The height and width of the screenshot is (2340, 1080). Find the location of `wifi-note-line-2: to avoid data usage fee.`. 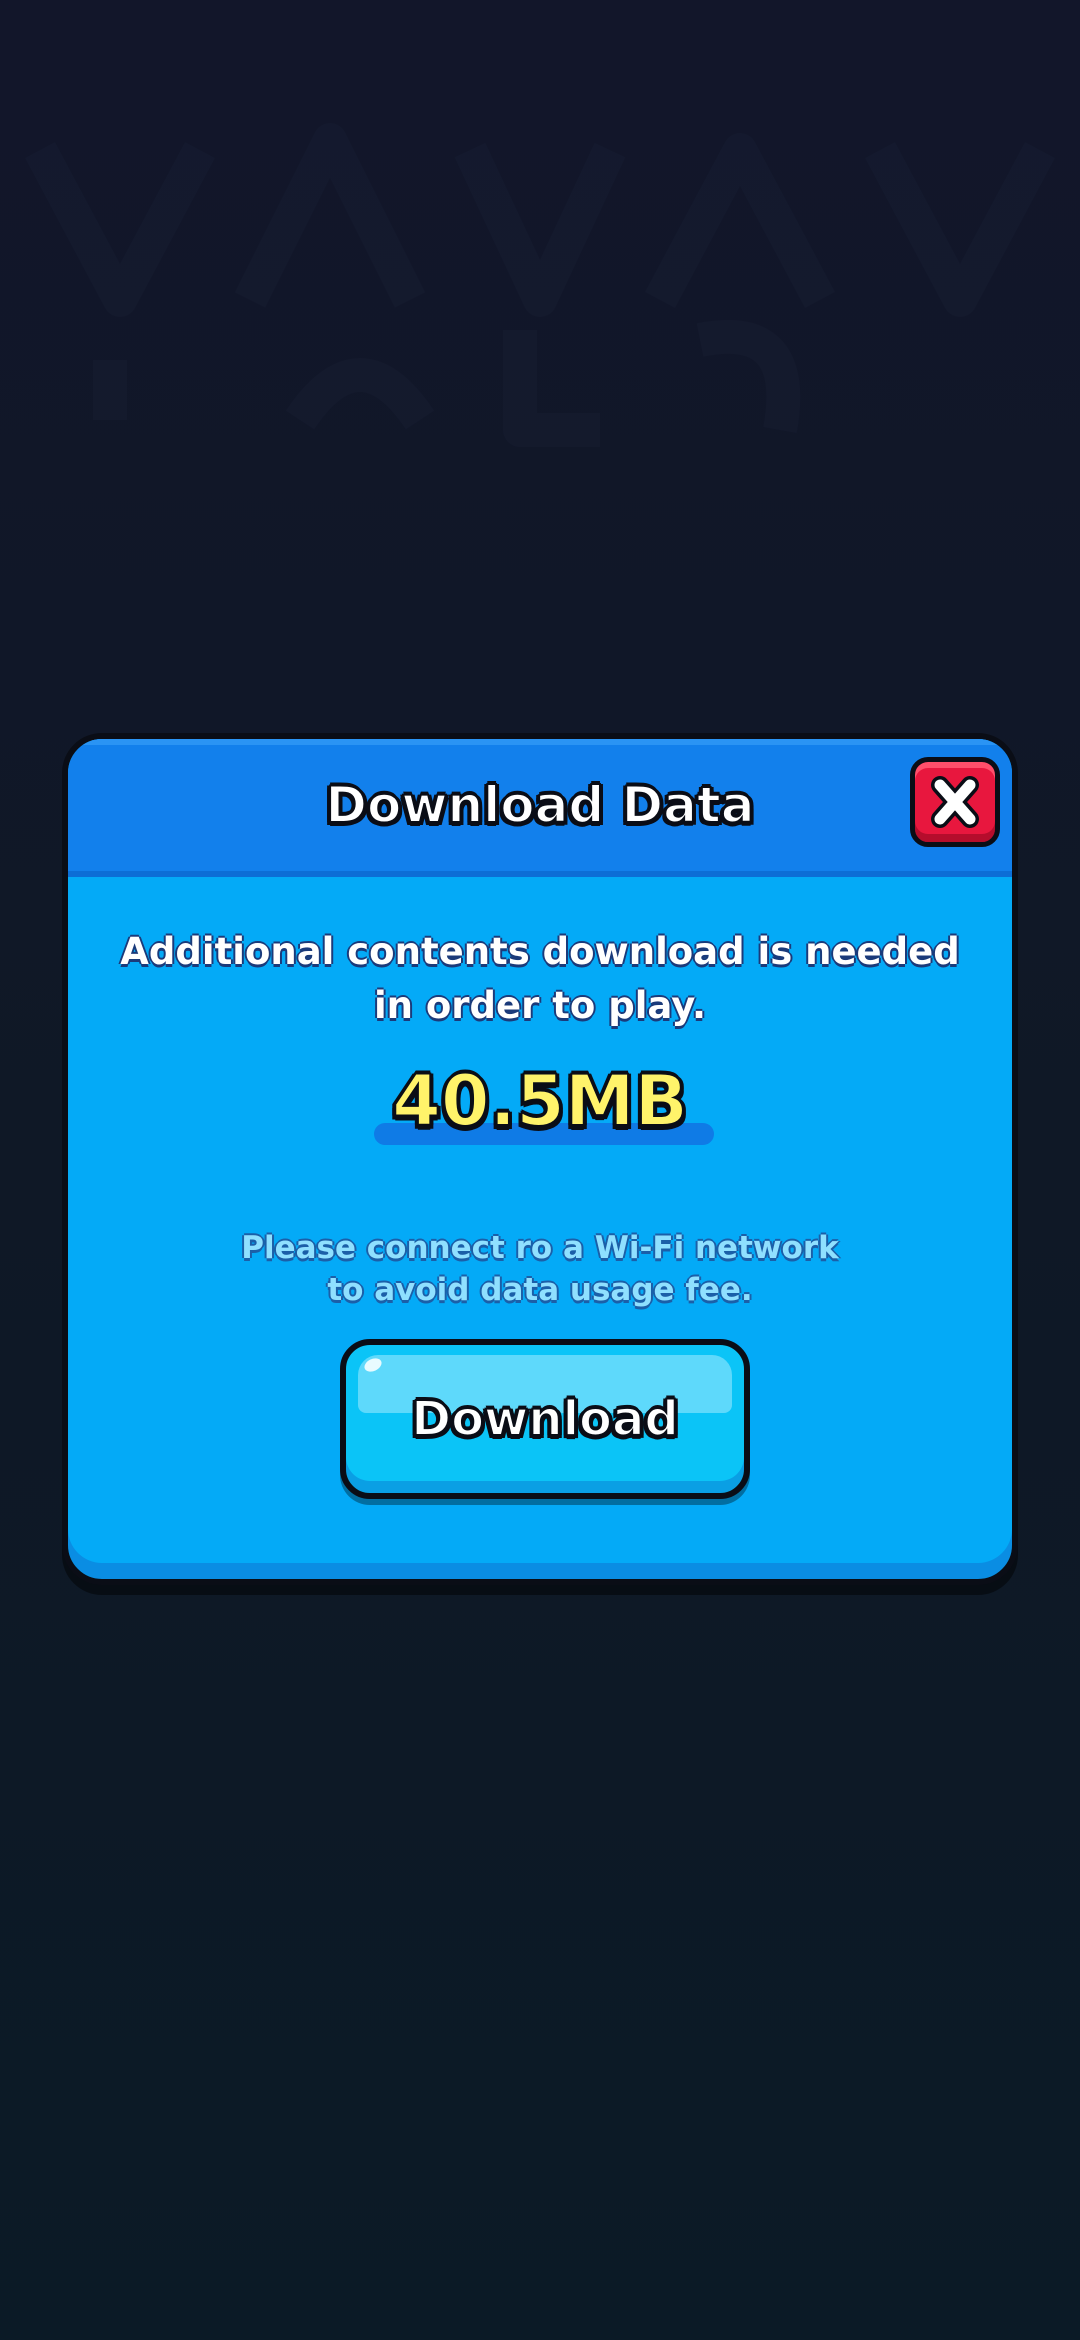

wifi-note-line-2: to avoid data usage fee. is located at coordinates (540, 1290).